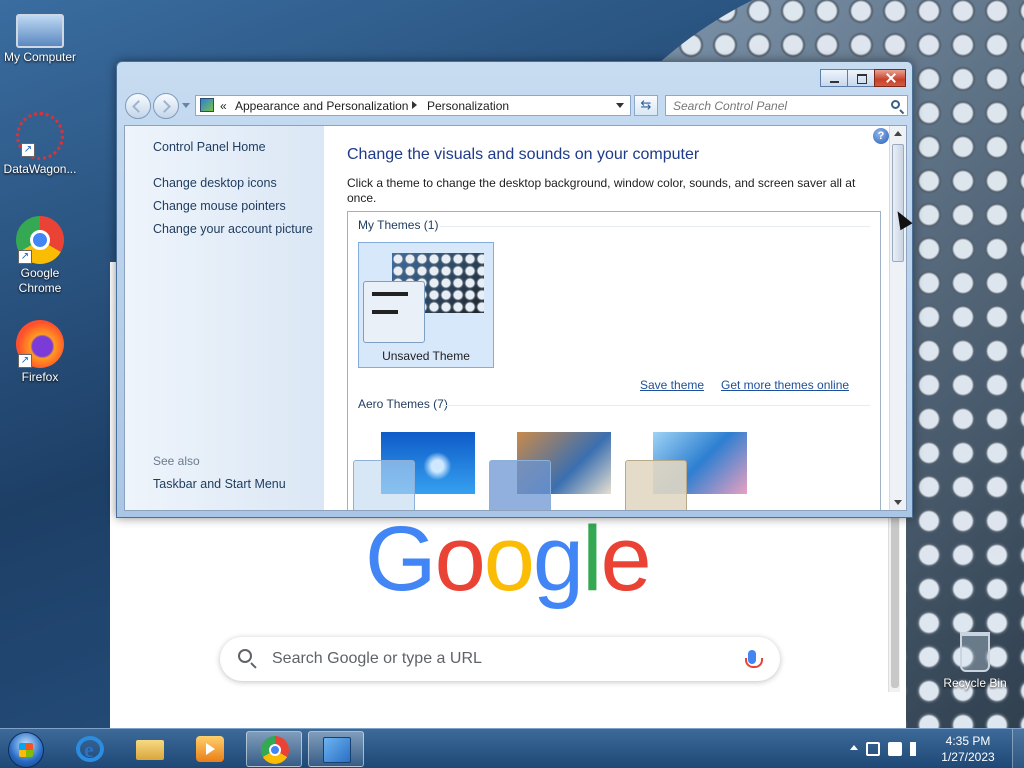 The height and width of the screenshot is (768, 1024). What do you see at coordinates (512, 748) in the screenshot?
I see `taskbar: 4:35 PM 1/27/2023` at bounding box center [512, 748].